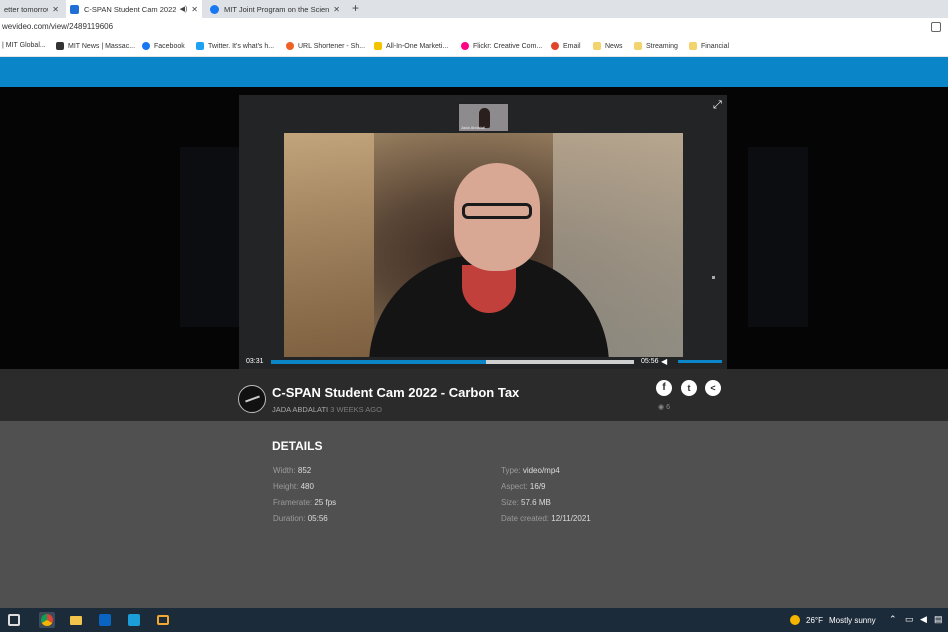 The image size is (948, 632). I want to click on bookmark-email: Email, so click(566, 46).